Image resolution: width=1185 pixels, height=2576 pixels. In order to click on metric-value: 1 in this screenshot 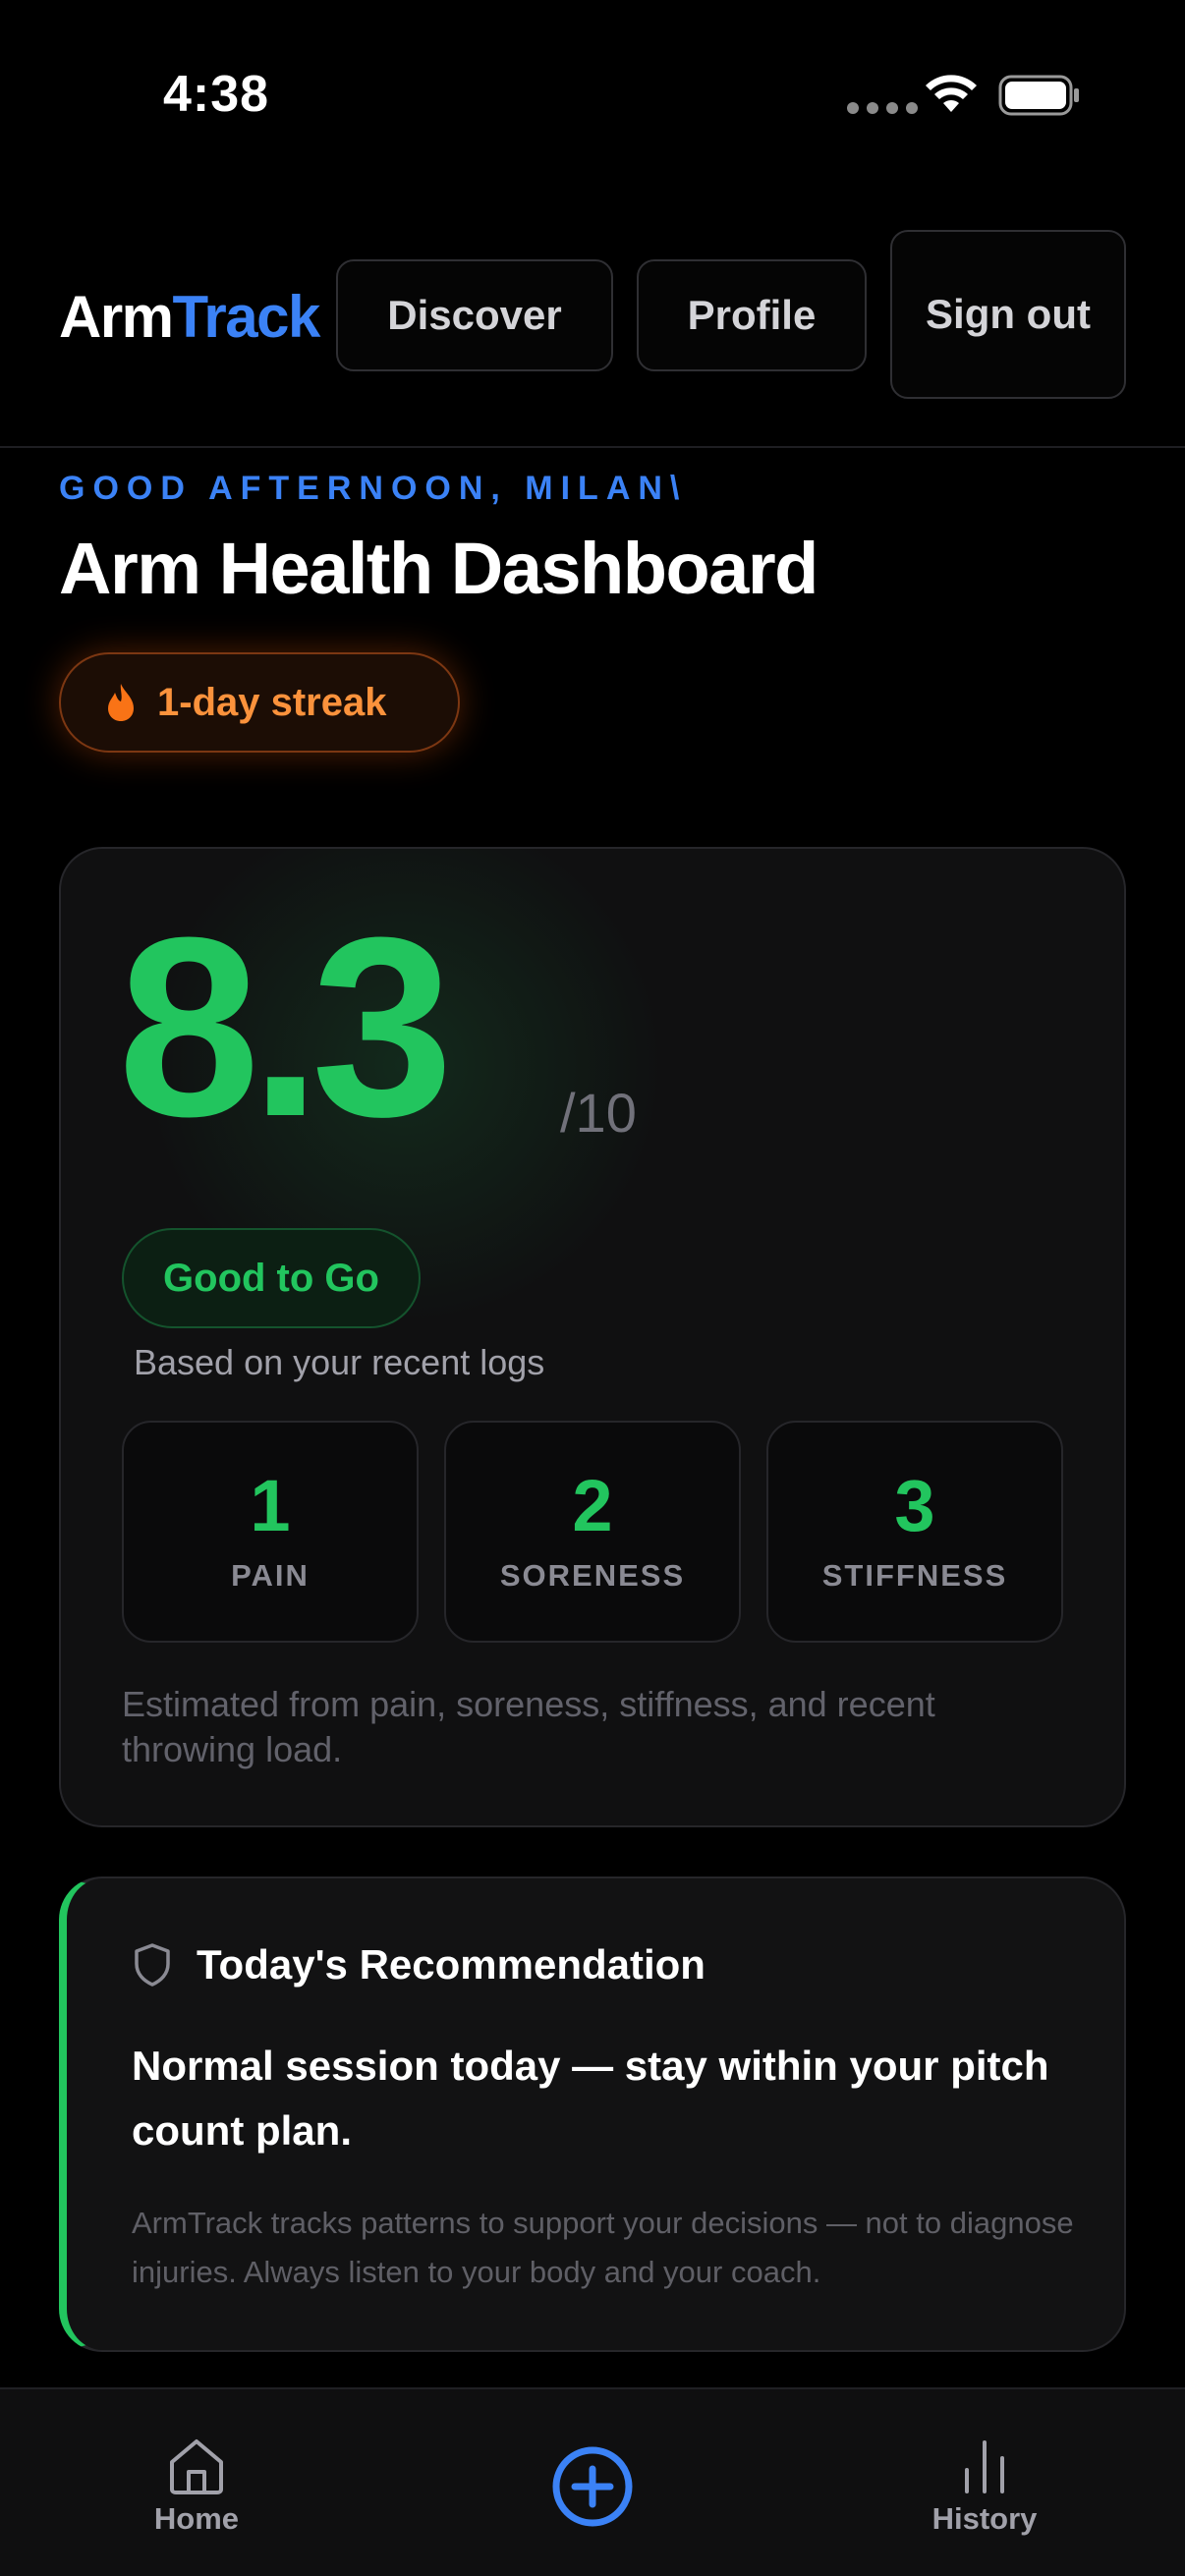, I will do `click(271, 1505)`.